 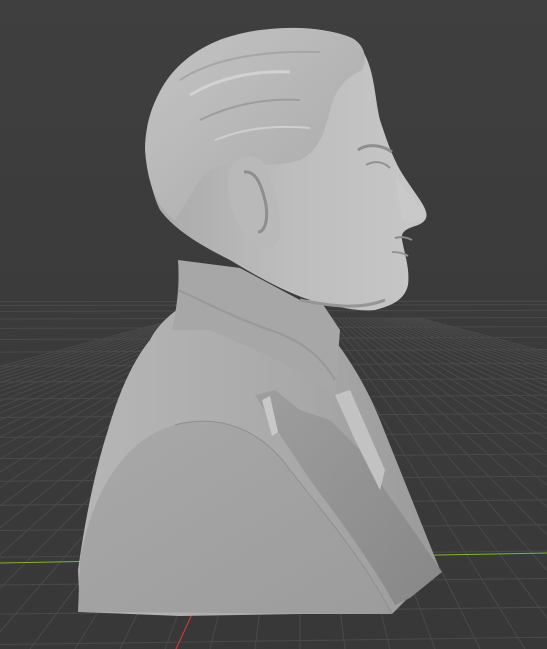 I want to click on x-axis-line, so click(x=184, y=630).